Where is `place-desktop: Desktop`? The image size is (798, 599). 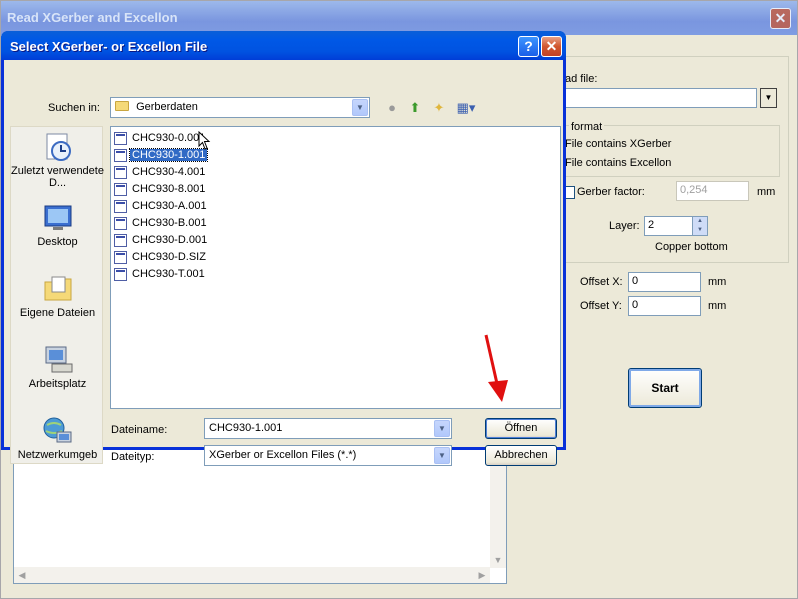
place-desktop: Desktop is located at coordinates (57, 225).